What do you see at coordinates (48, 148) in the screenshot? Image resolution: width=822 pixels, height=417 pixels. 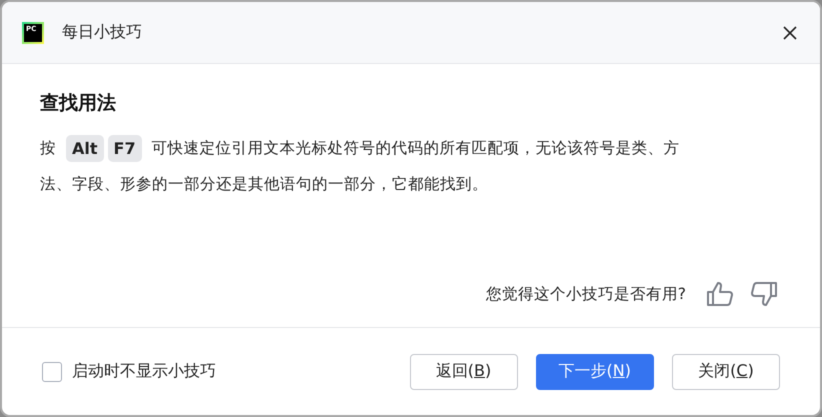 I see `tip-text: 按` at bounding box center [48, 148].